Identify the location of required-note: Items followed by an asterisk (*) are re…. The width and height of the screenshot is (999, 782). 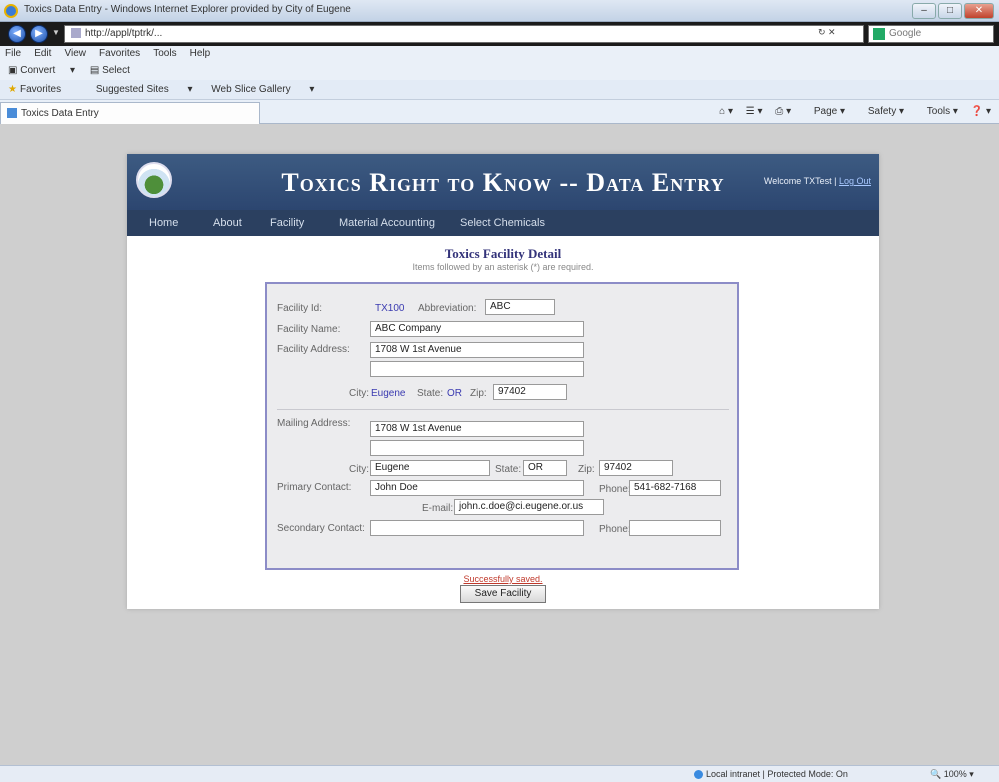
(503, 267).